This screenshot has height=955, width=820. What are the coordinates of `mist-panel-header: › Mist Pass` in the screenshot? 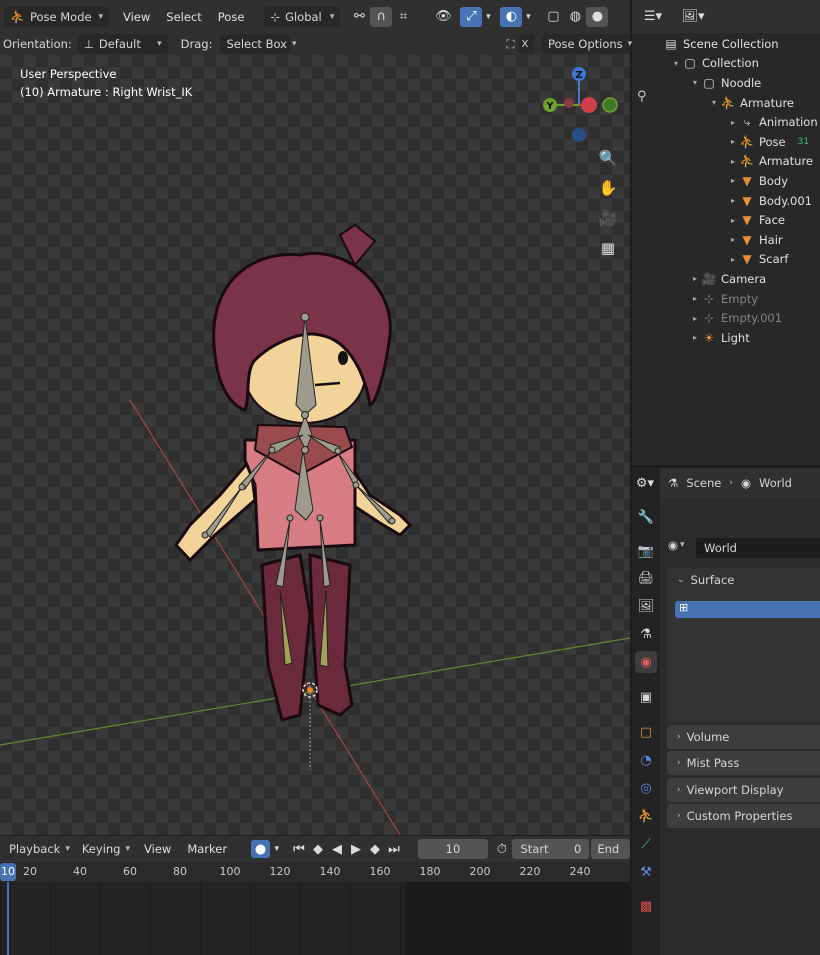 It's located at (743, 763).